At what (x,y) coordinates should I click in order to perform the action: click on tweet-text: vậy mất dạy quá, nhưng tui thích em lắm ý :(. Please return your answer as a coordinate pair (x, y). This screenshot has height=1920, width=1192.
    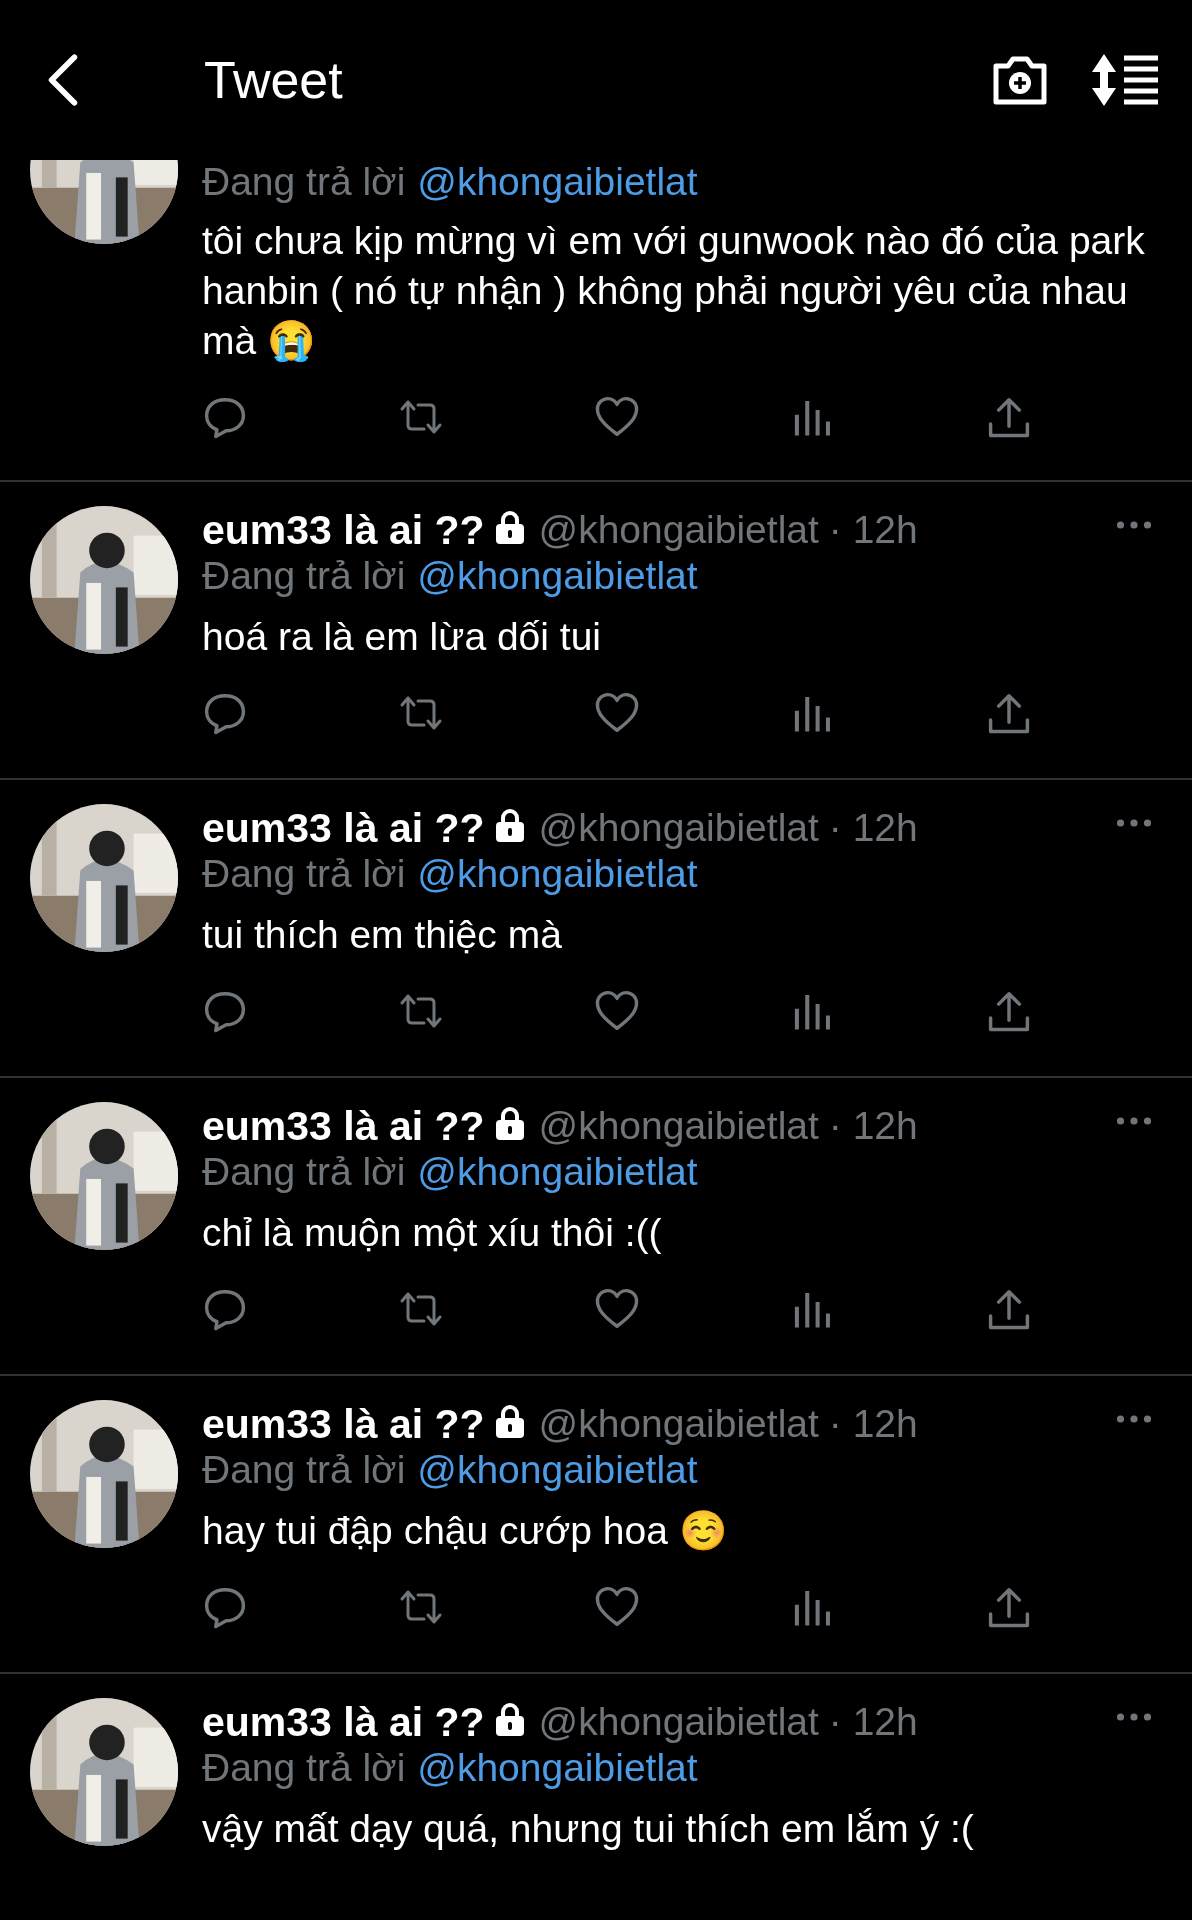
    Looking at the image, I should click on (588, 1829).